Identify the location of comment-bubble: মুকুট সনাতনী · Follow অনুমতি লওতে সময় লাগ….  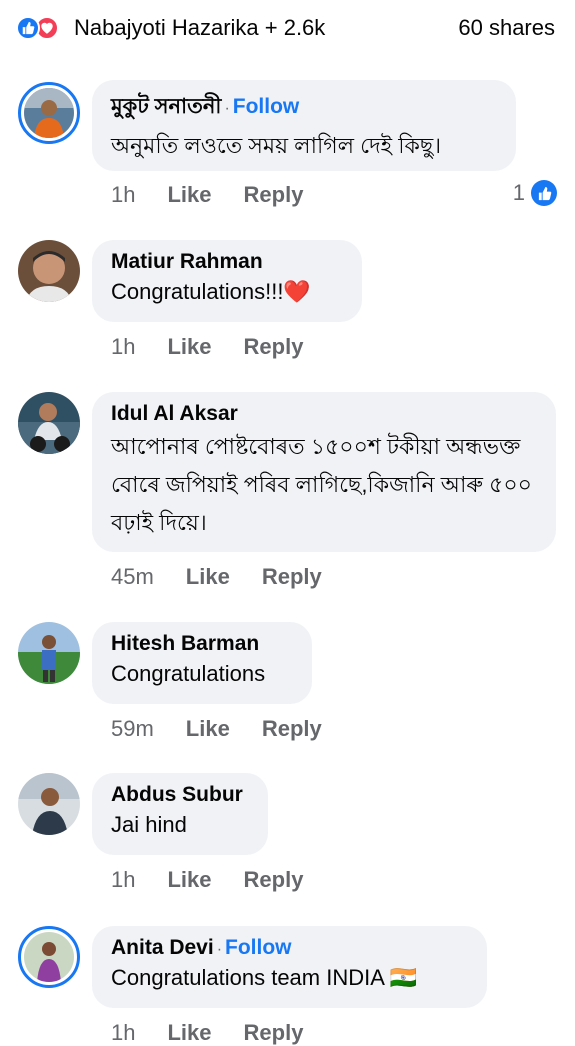
(304, 125).